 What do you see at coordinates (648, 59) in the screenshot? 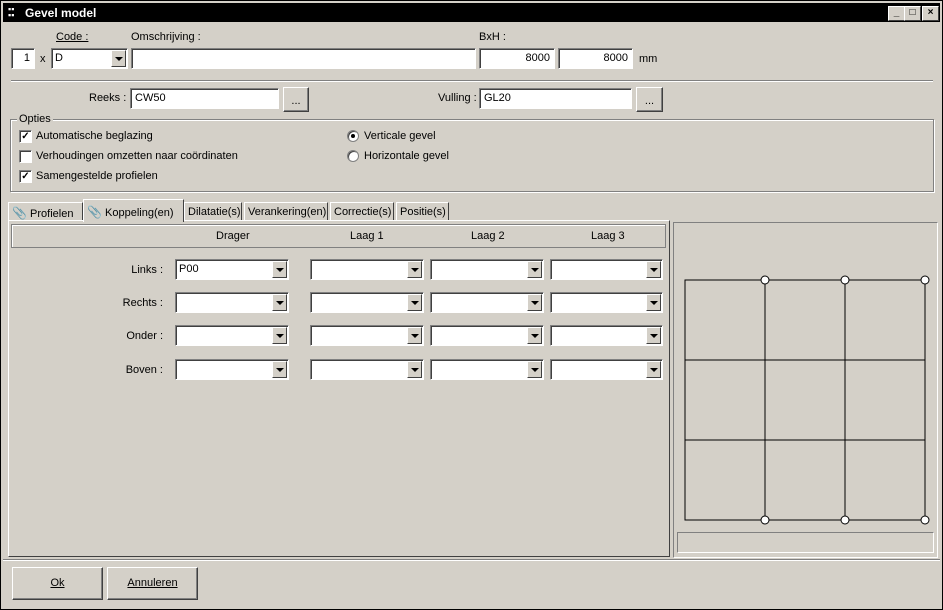
I see `unit-label: mm` at bounding box center [648, 59].